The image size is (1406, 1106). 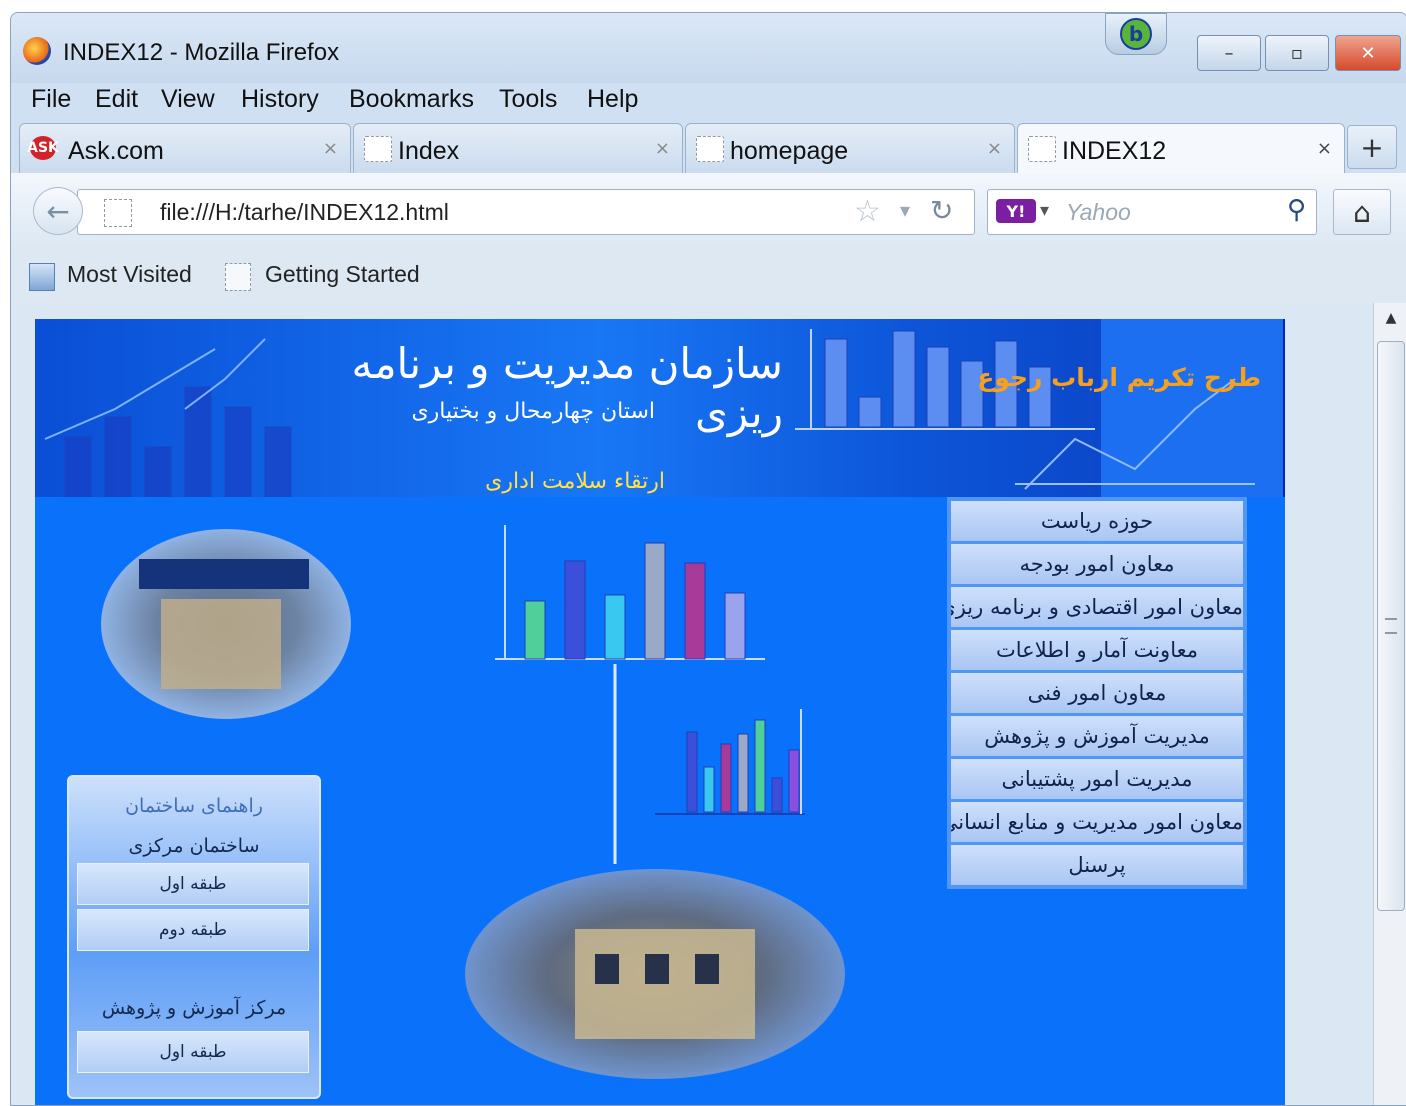 I want to click on tab-label: INDEX12, so click(x=1114, y=151).